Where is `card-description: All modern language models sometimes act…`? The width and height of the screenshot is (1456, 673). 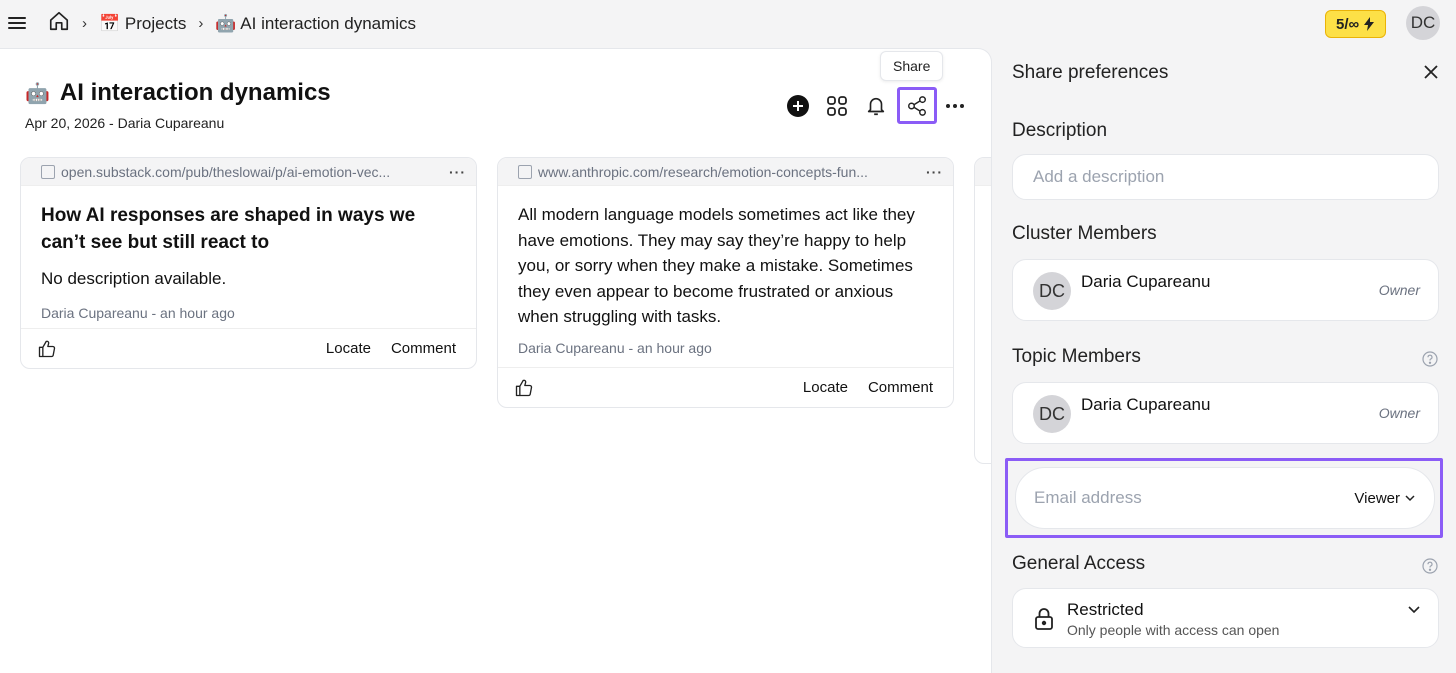
card-description: All modern language models sometimes act… is located at coordinates (716, 265).